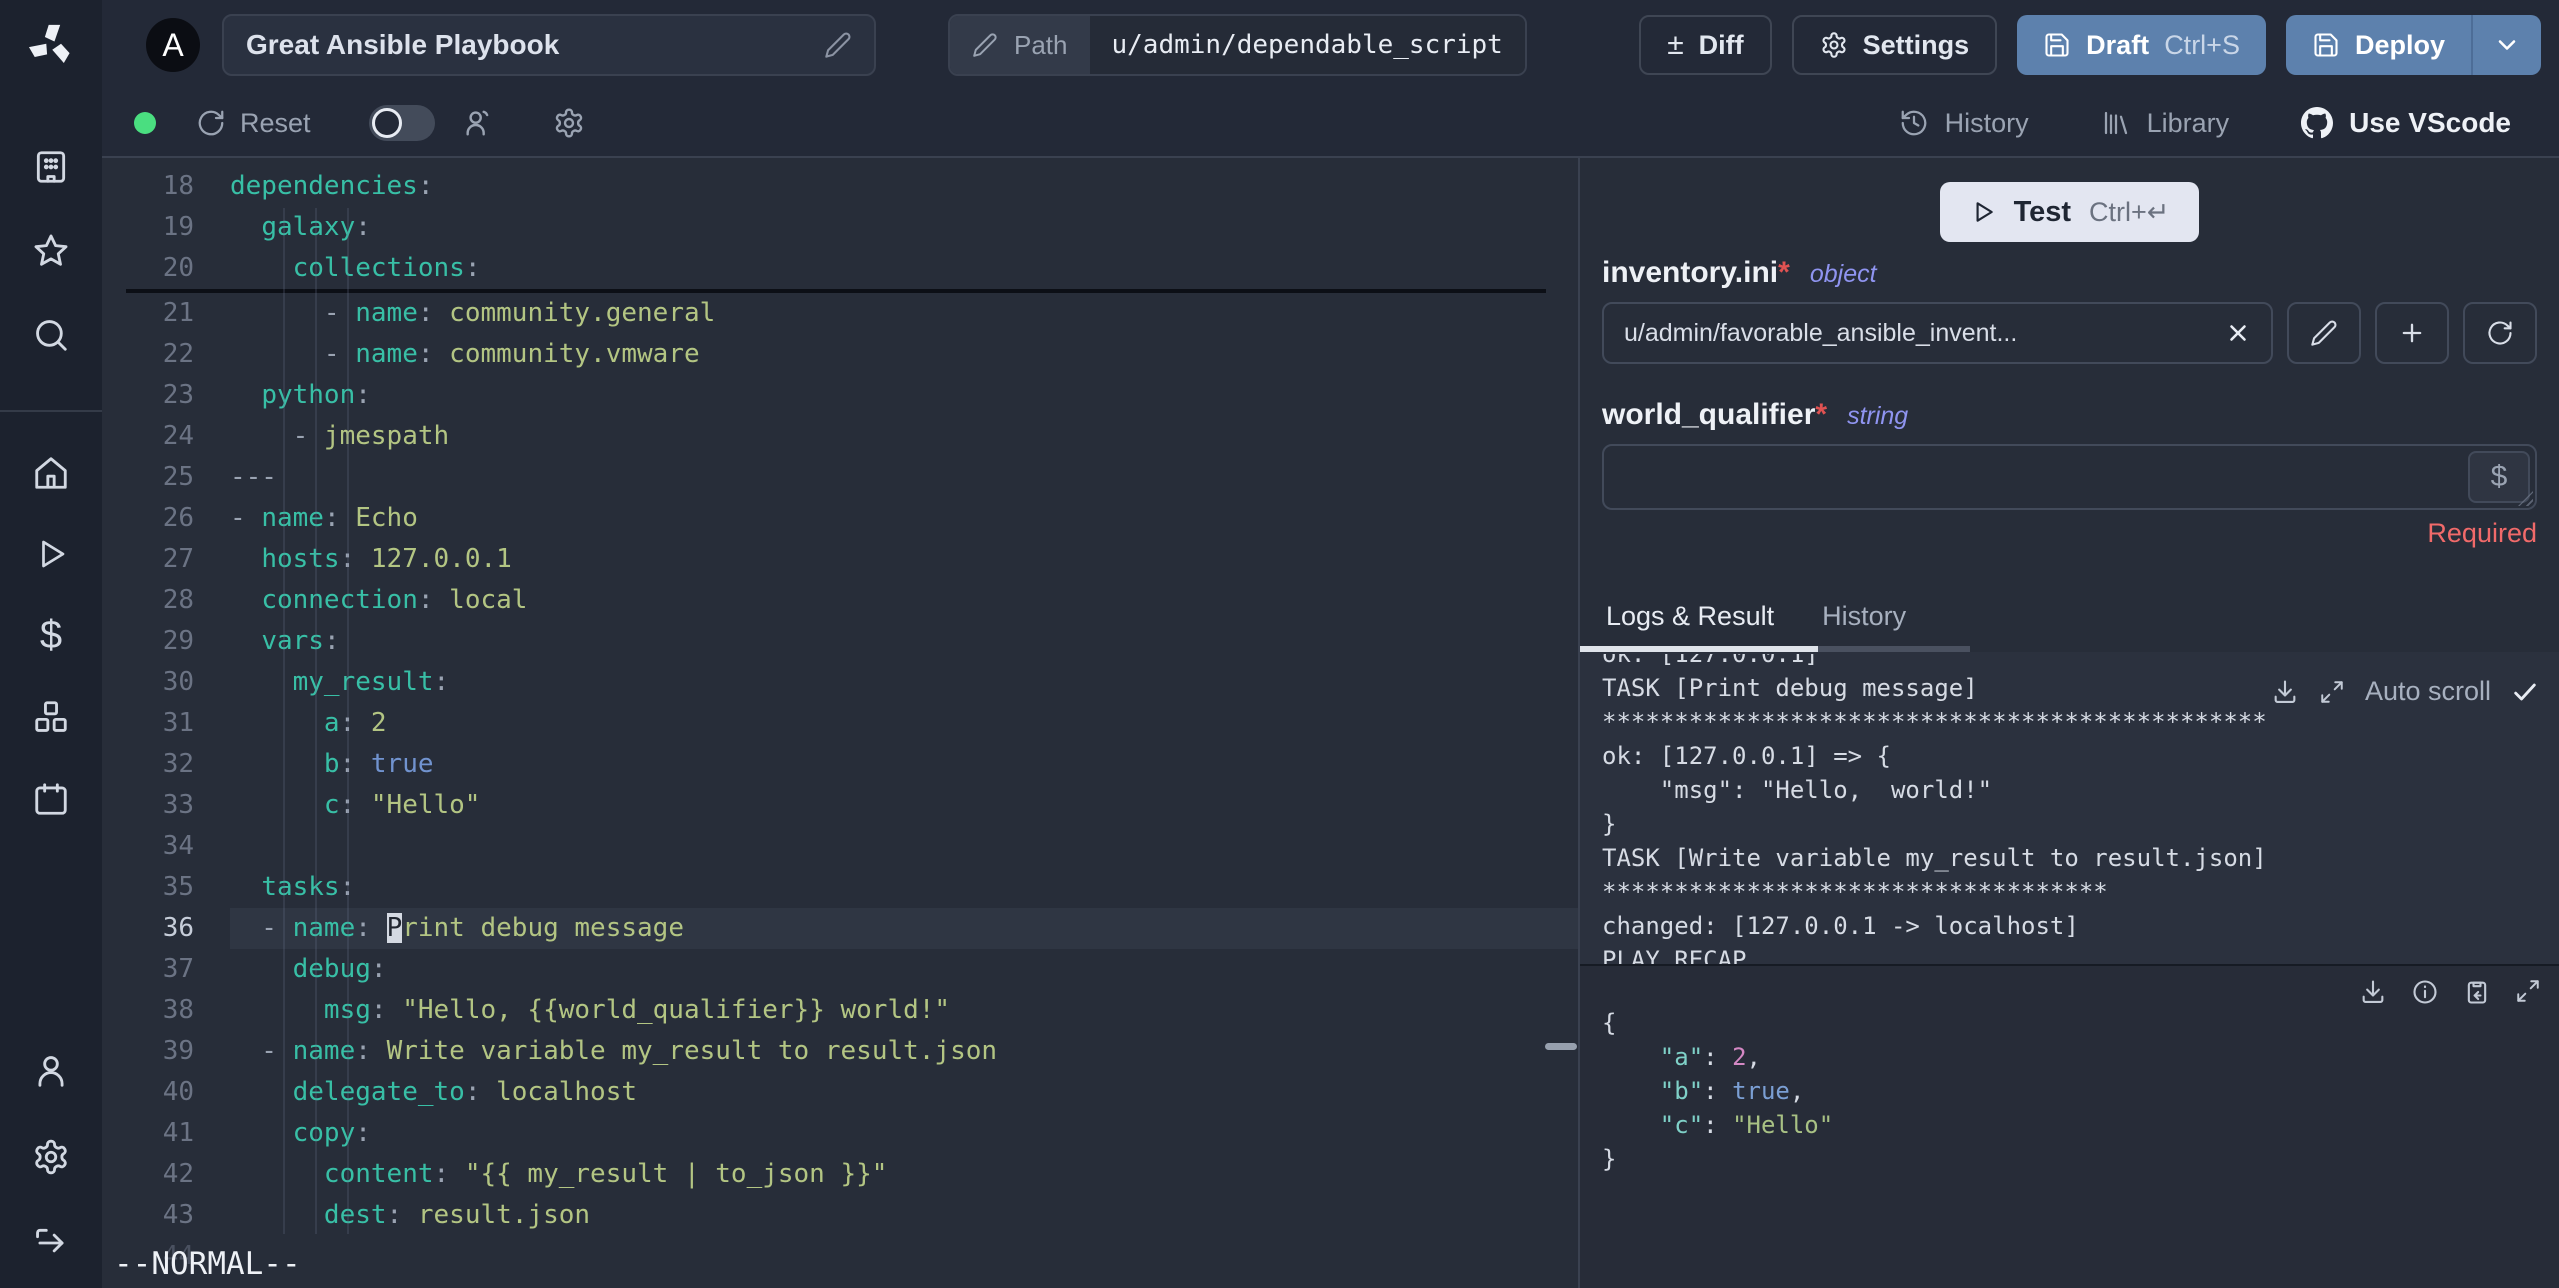 The width and height of the screenshot is (2559, 1288). Describe the element at coordinates (2069, 212) in the screenshot. I see `test-button: Test Ctrl+↵` at that location.